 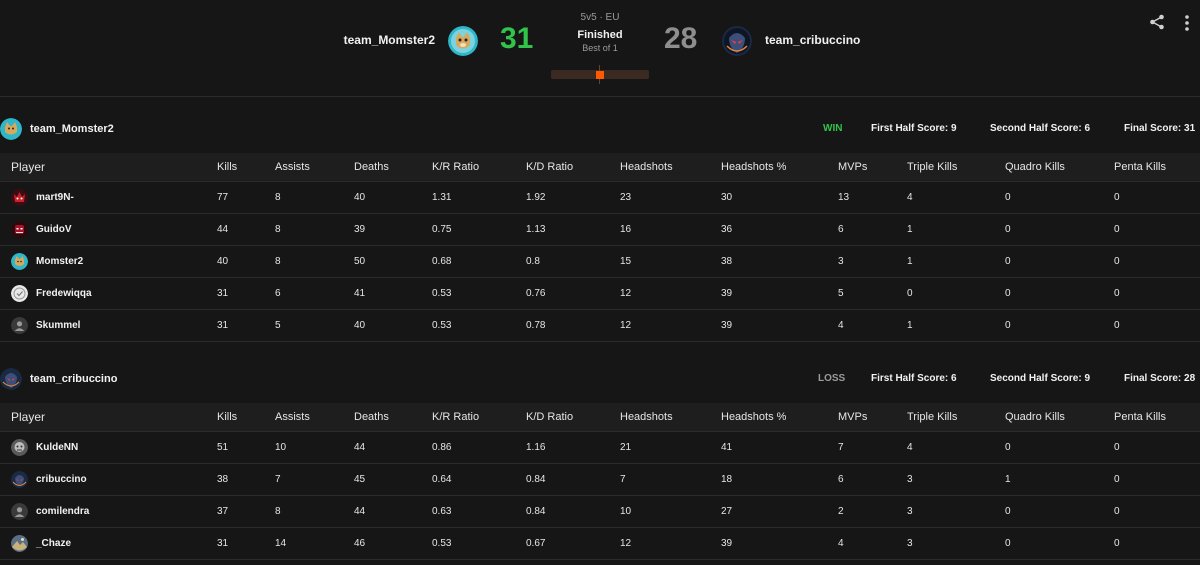 I want to click on player-name: cribuccino, so click(x=61, y=479).